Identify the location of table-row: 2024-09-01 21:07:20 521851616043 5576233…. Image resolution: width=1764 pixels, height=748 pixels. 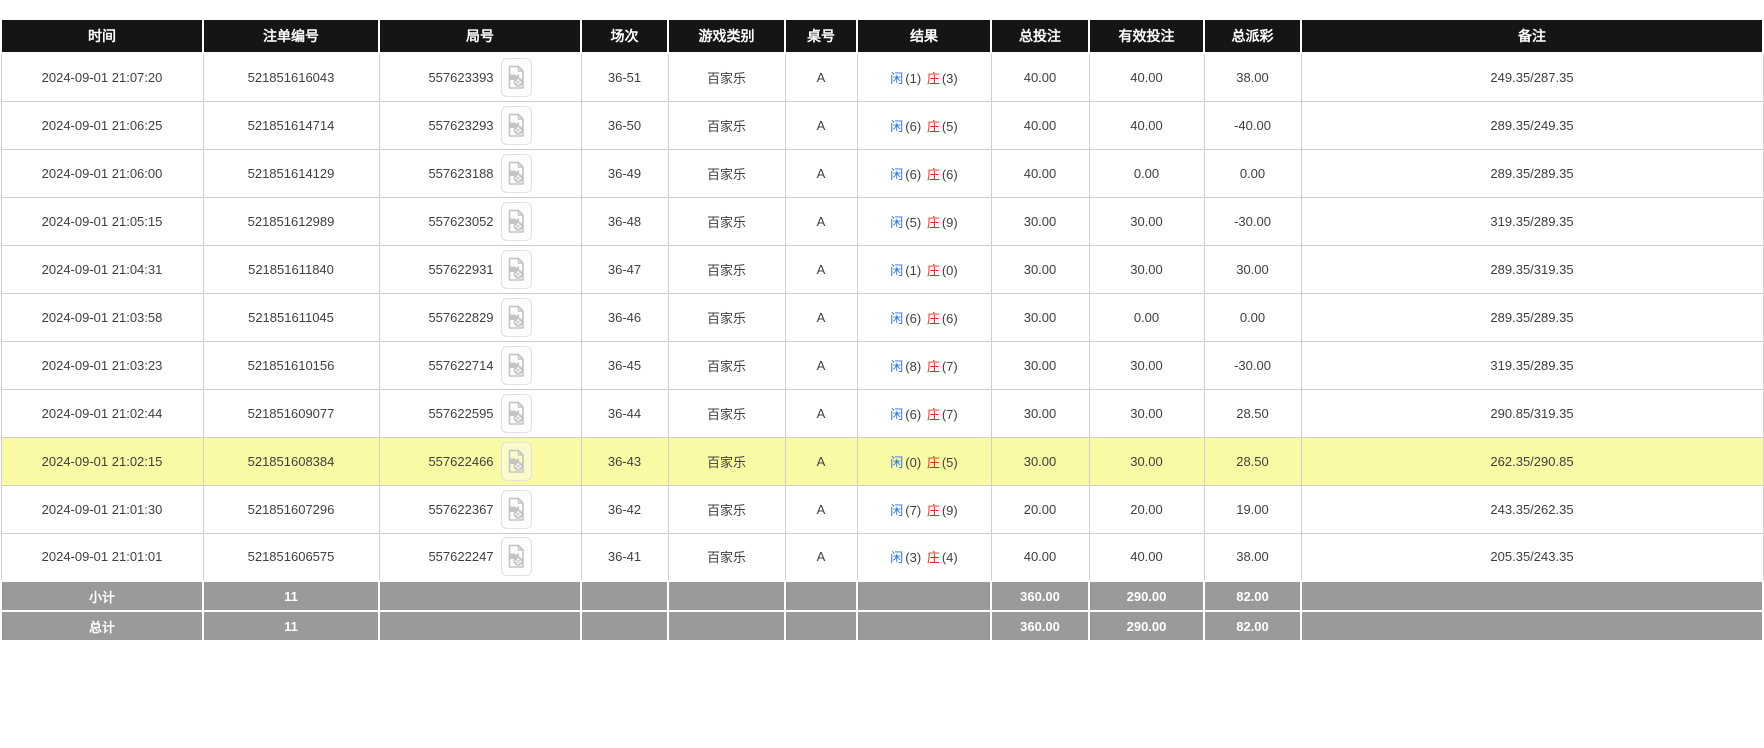
(882, 77).